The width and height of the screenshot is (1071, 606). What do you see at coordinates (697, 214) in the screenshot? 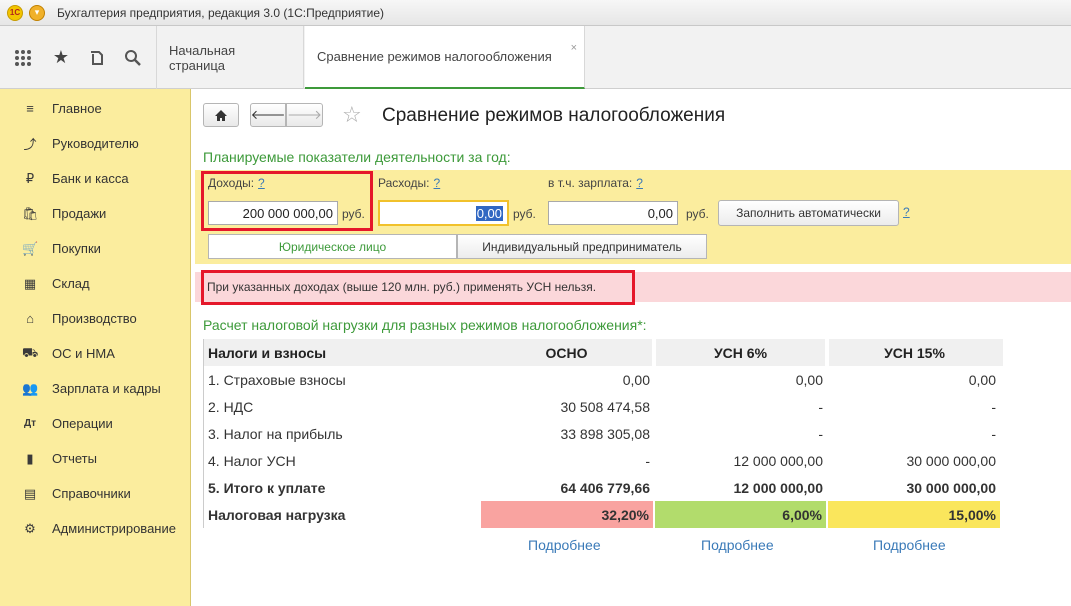
I see `salary-unit: руб.` at bounding box center [697, 214].